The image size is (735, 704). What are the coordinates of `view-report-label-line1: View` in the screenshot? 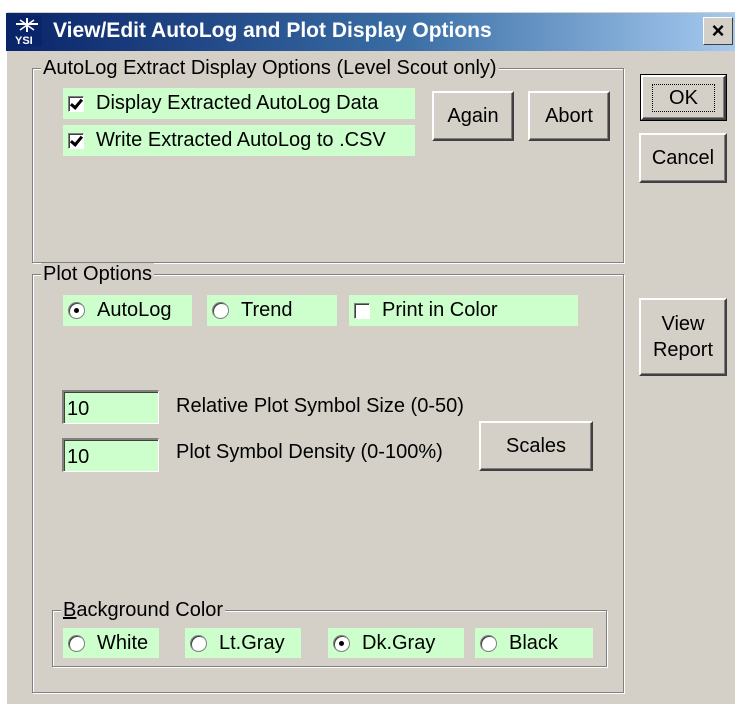 It's located at (683, 324).